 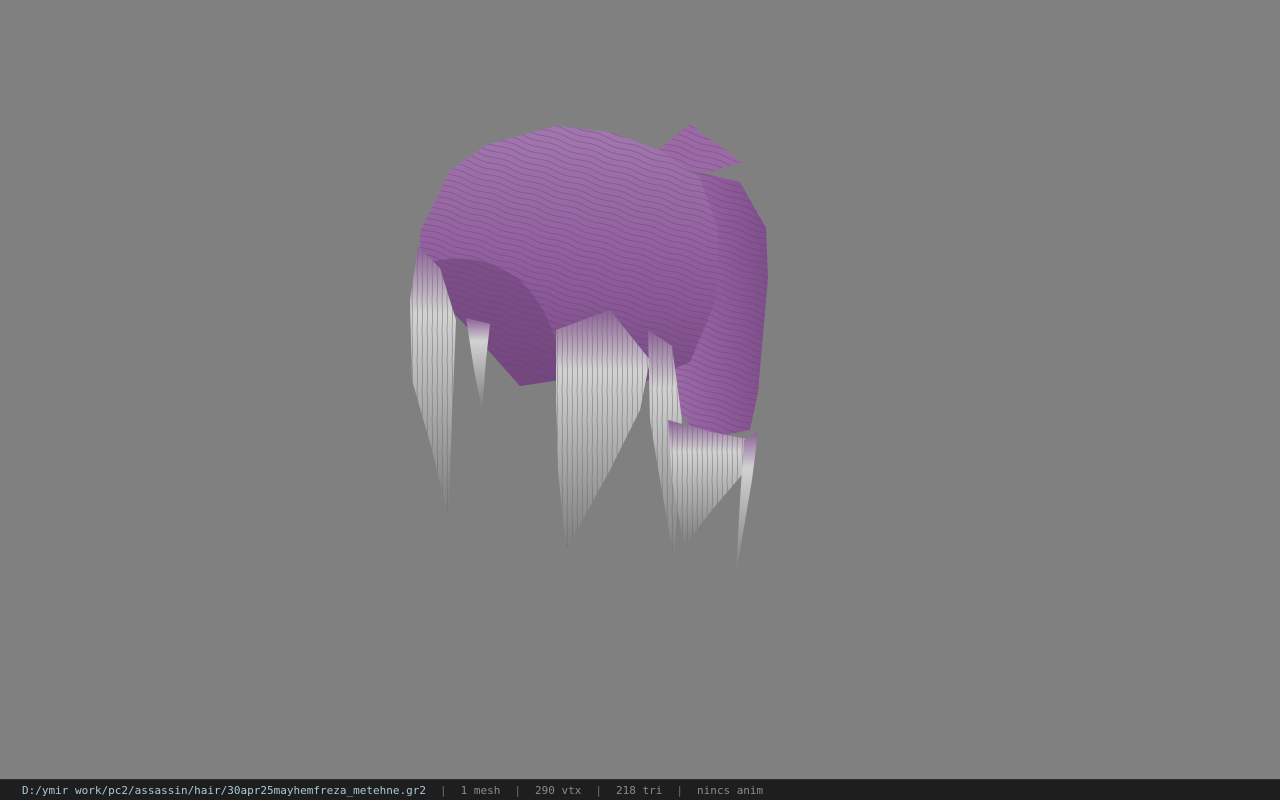 I want to click on mesh-count: 1 mesh, so click(x=480, y=790).